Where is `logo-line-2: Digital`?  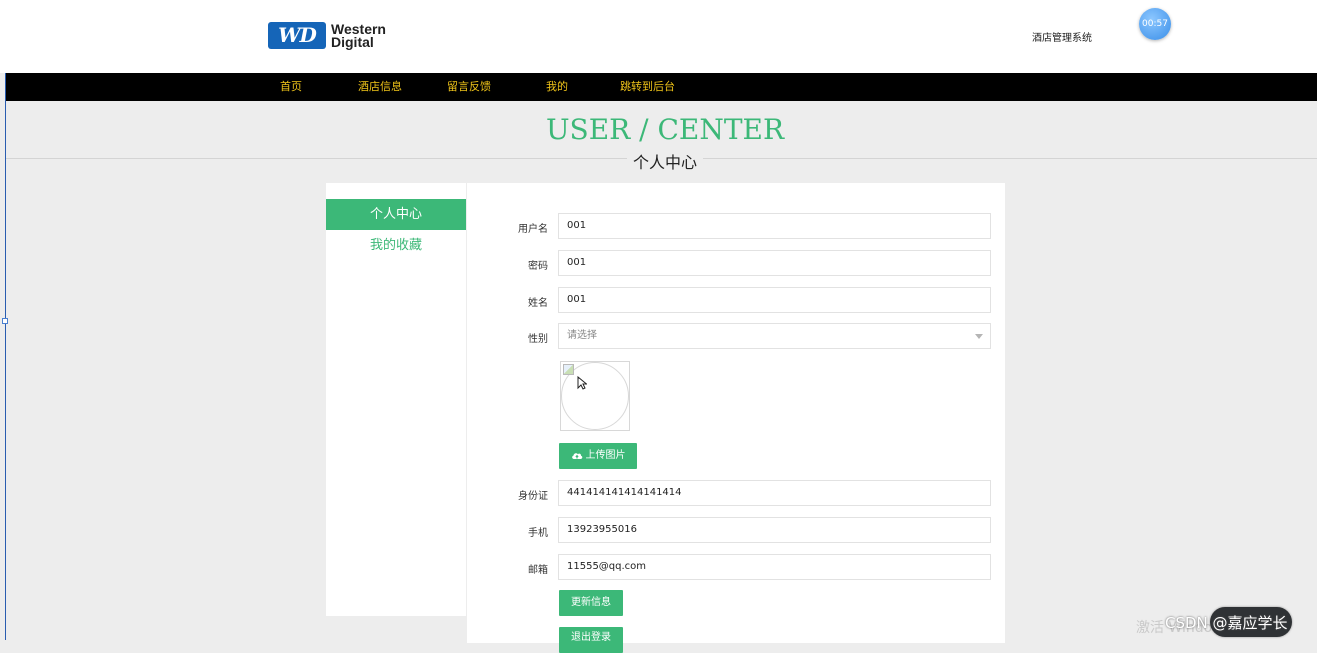
logo-line-2: Digital is located at coordinates (352, 41).